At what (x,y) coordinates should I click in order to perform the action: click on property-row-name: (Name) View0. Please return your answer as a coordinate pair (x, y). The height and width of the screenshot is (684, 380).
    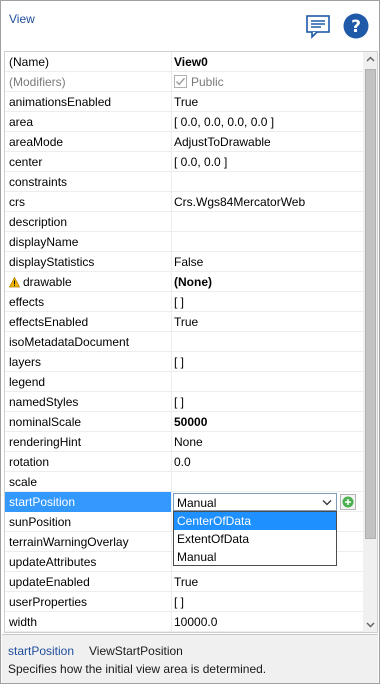
    Looking at the image, I should click on (184, 62).